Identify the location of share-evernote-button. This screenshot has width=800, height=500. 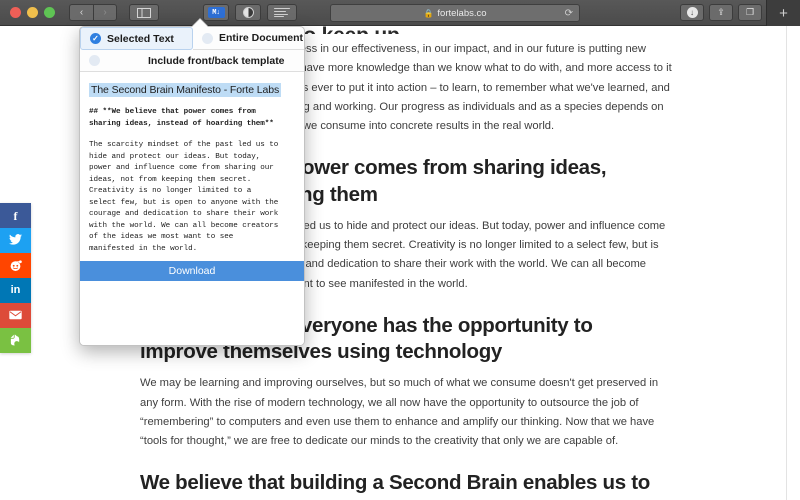
(15, 340).